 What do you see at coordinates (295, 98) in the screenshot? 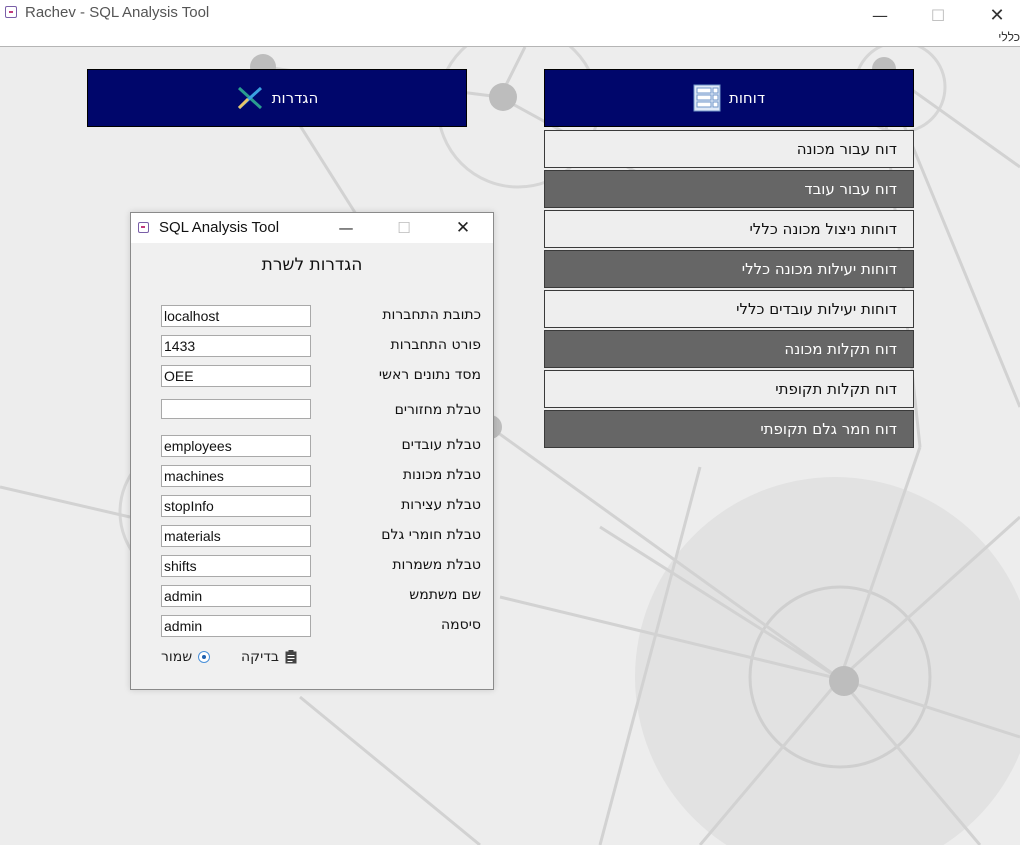
I see `settings-button-label: הגדרות` at bounding box center [295, 98].